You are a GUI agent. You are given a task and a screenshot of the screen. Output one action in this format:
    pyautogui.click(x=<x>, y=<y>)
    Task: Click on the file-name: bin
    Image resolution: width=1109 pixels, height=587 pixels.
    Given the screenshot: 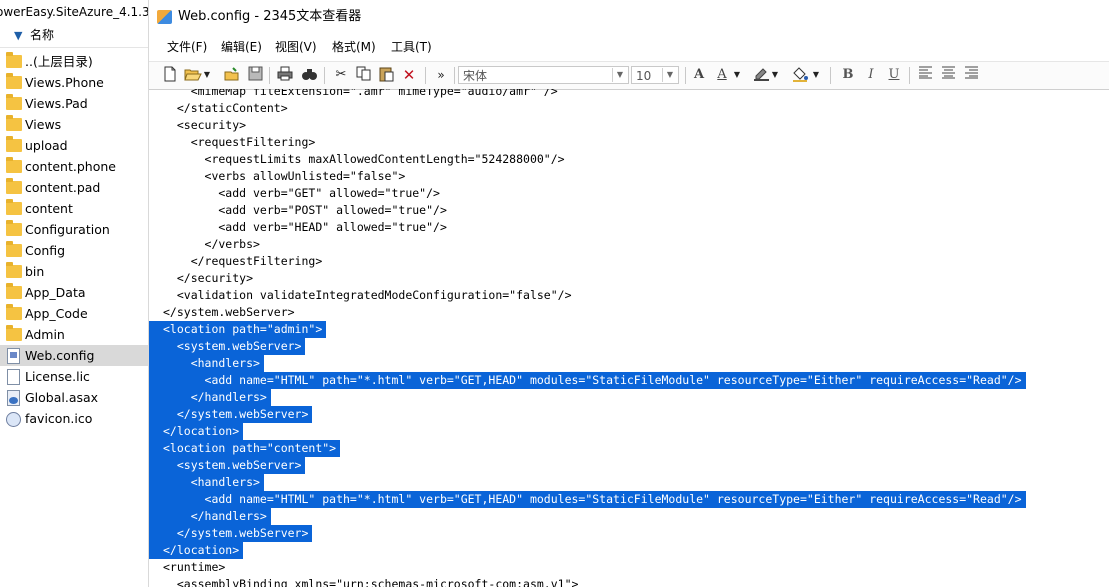 What is the action you would take?
    pyautogui.click(x=35, y=271)
    